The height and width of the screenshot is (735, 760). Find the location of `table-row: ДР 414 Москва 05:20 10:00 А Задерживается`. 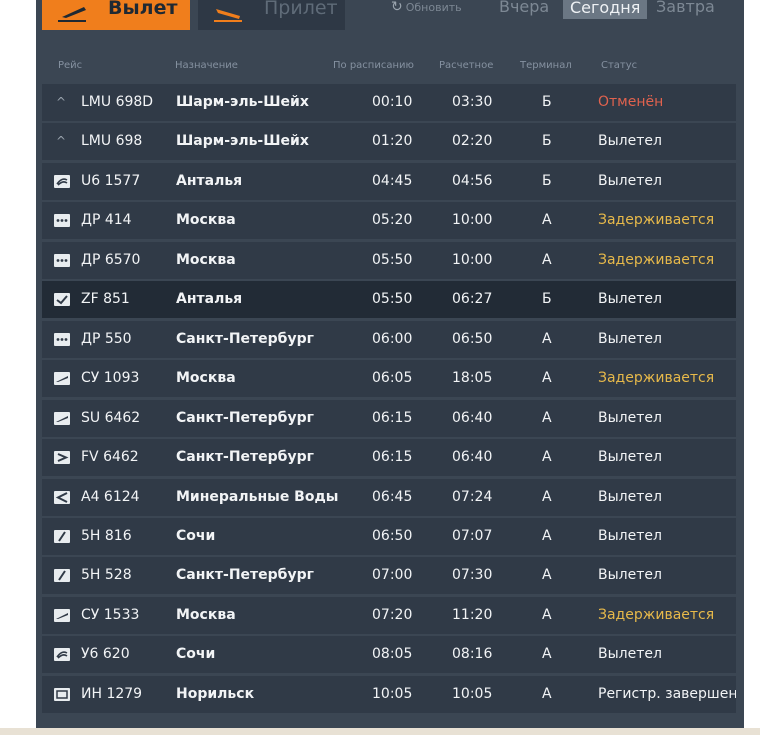

table-row: ДР 414 Москва 05:20 10:00 А Задерживается is located at coordinates (389, 220).